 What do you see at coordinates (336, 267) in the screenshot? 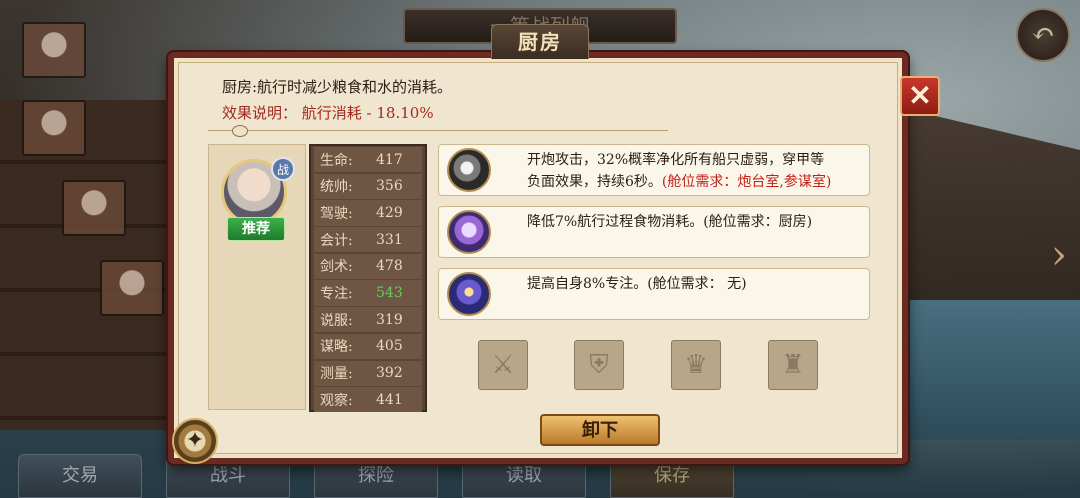
I see `stat-label: 剑术:` at bounding box center [336, 267].